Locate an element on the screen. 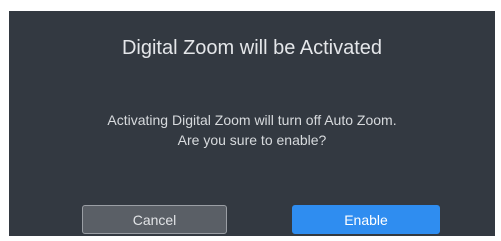  dialog-message-line-2: Are you sure to enable? is located at coordinates (252, 140).